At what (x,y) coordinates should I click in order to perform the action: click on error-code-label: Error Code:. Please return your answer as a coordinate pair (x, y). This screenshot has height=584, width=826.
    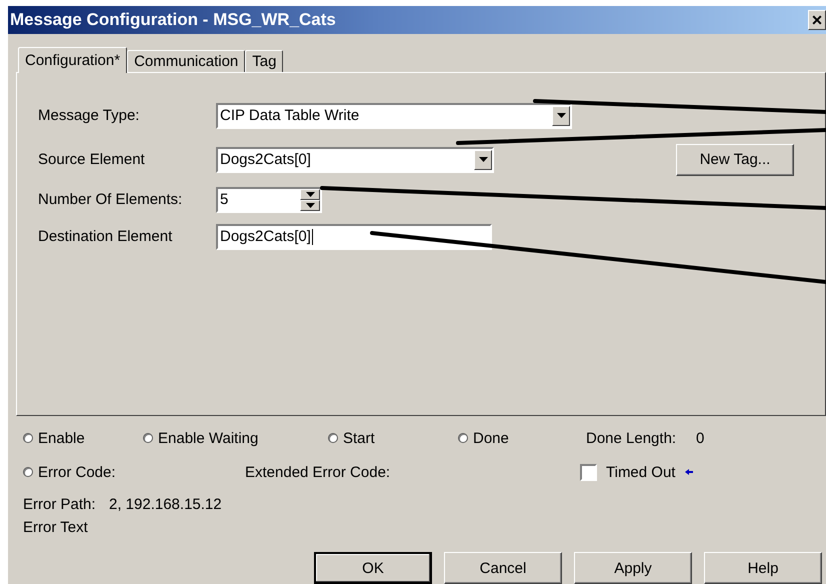
    Looking at the image, I should click on (77, 472).